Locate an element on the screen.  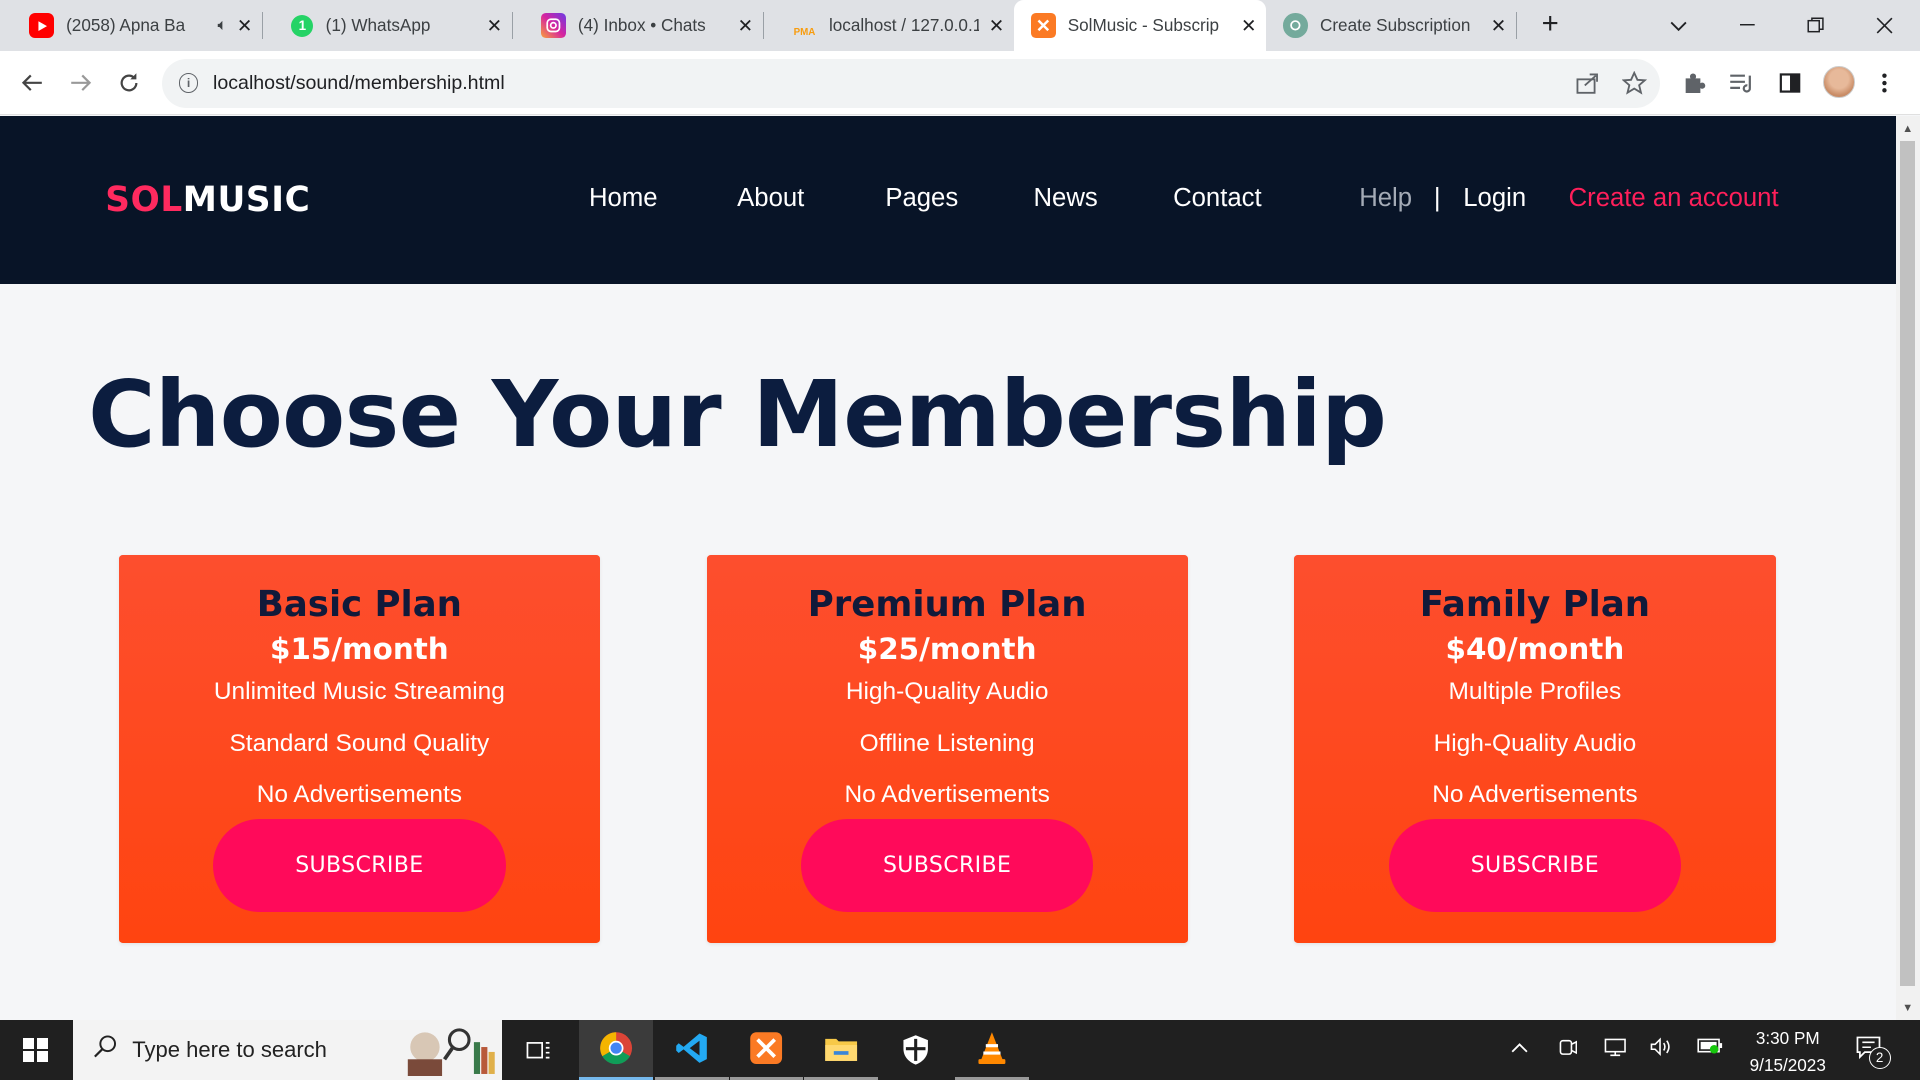
tab-solmusic: SolMusic - Subscrip ✕ is located at coordinates (1140, 26).